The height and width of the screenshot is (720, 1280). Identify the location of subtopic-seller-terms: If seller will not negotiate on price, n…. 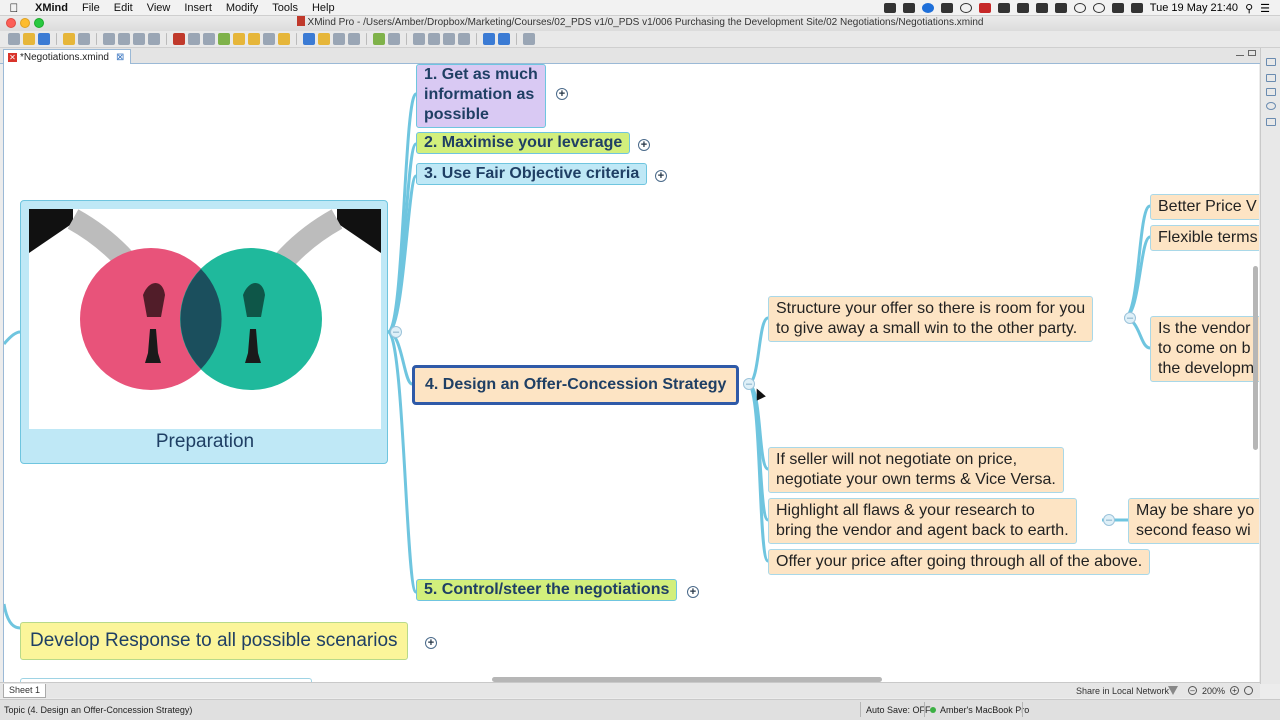
(916, 470).